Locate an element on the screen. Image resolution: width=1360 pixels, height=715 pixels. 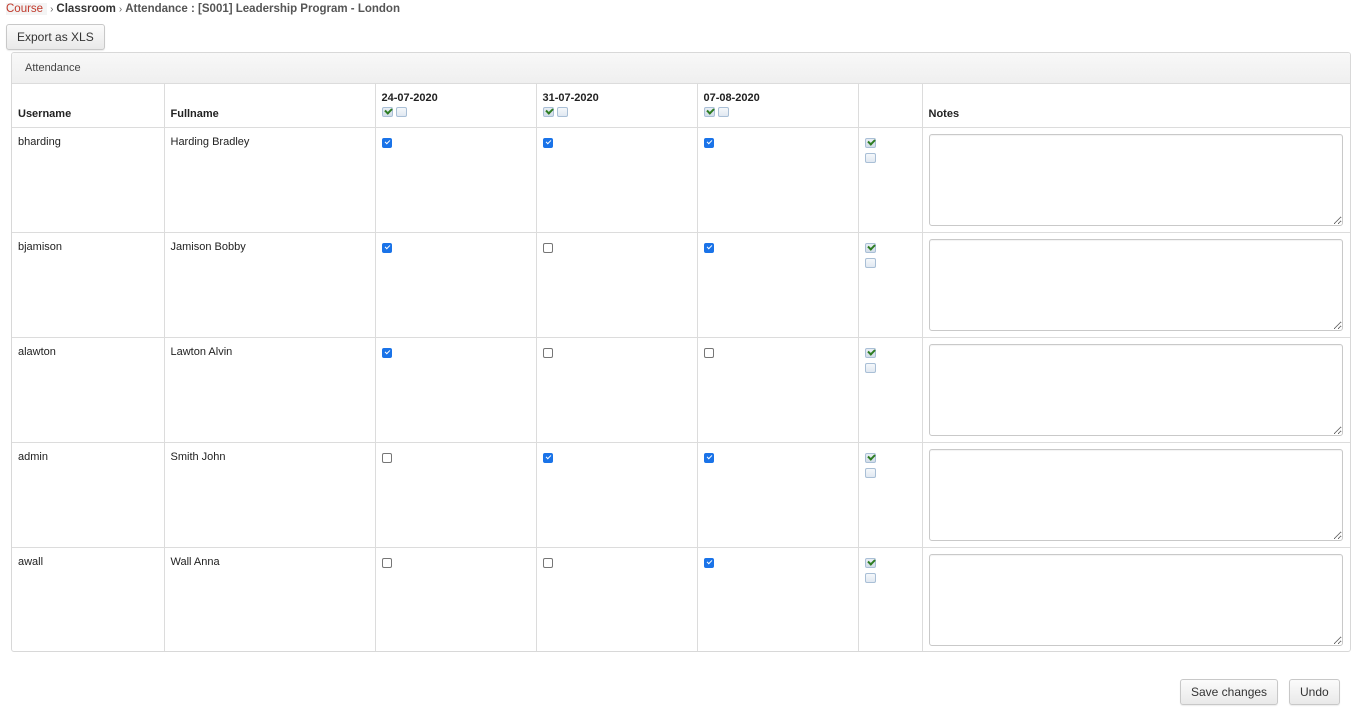
date-label: 31-07-2020 is located at coordinates (570, 98).